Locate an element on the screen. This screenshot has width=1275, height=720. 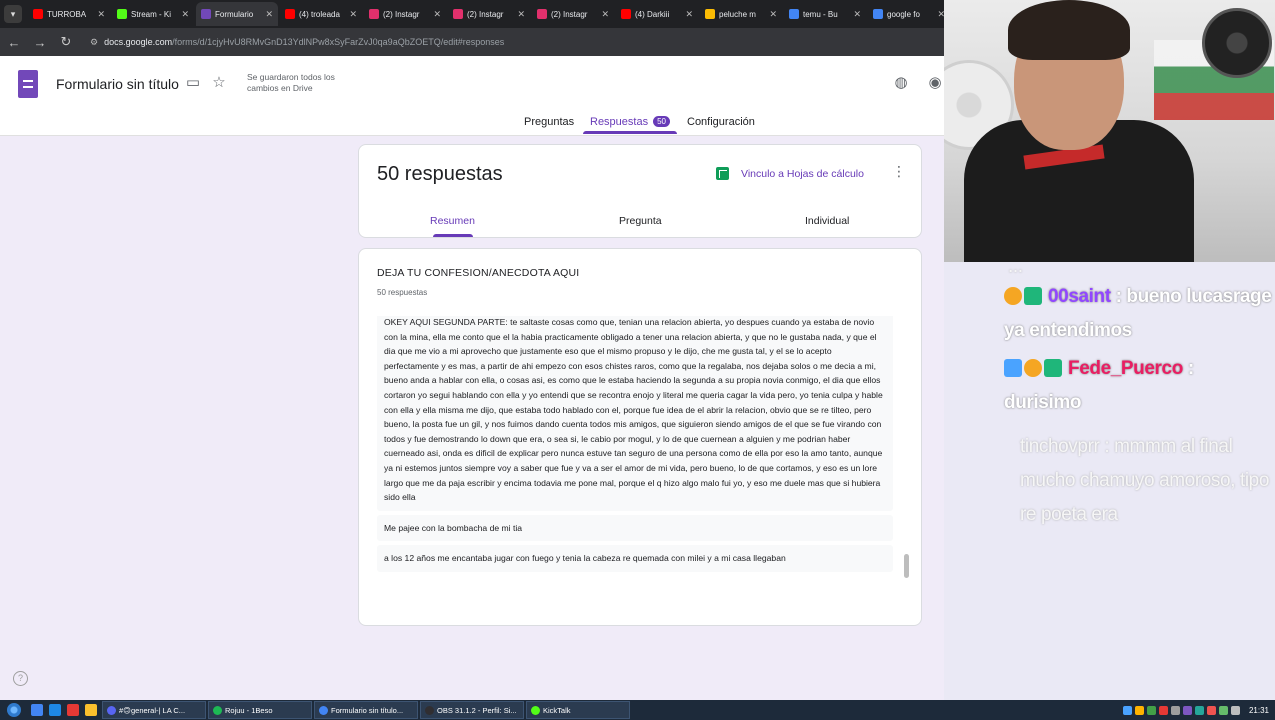
link-to-sheets-button: Vinculo a Hojas de cálculo is located at coordinates (802, 174).